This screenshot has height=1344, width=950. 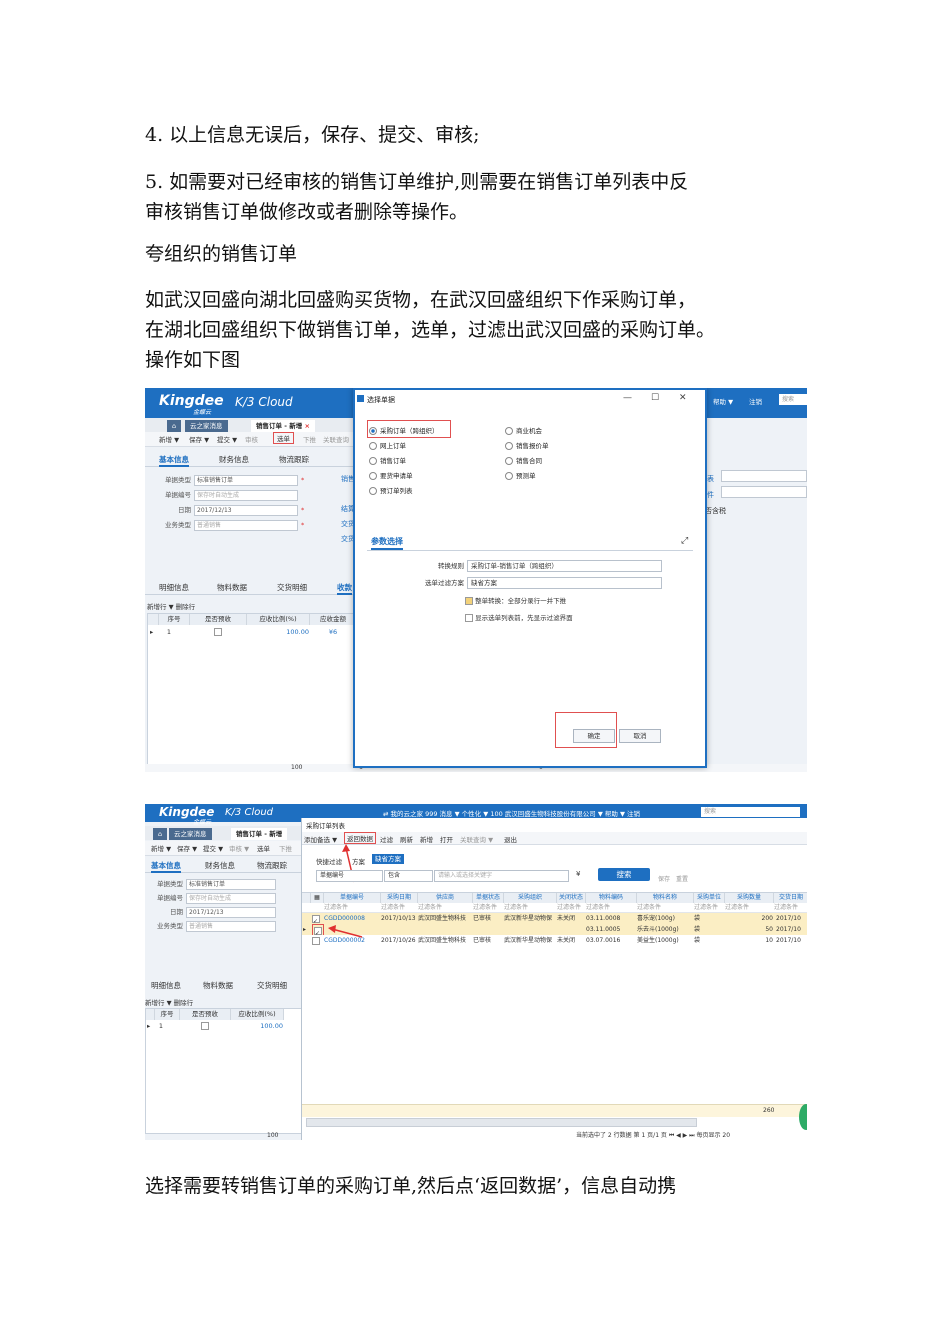 I want to click on open-button: 打开, so click(x=446, y=839).